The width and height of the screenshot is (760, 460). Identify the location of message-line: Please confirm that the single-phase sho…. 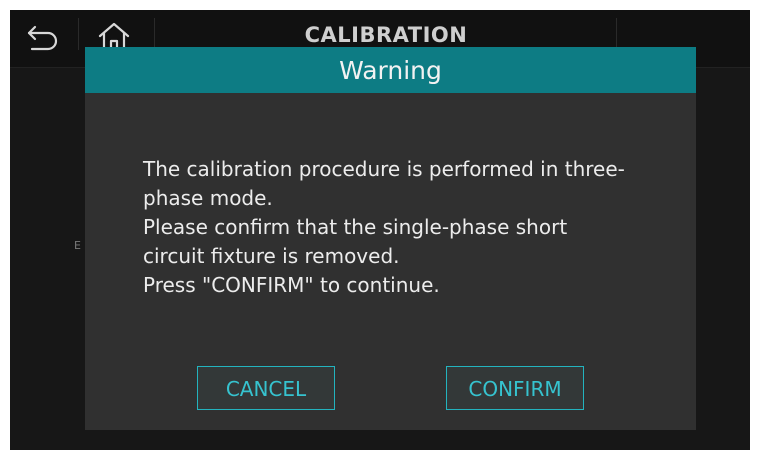
(355, 227).